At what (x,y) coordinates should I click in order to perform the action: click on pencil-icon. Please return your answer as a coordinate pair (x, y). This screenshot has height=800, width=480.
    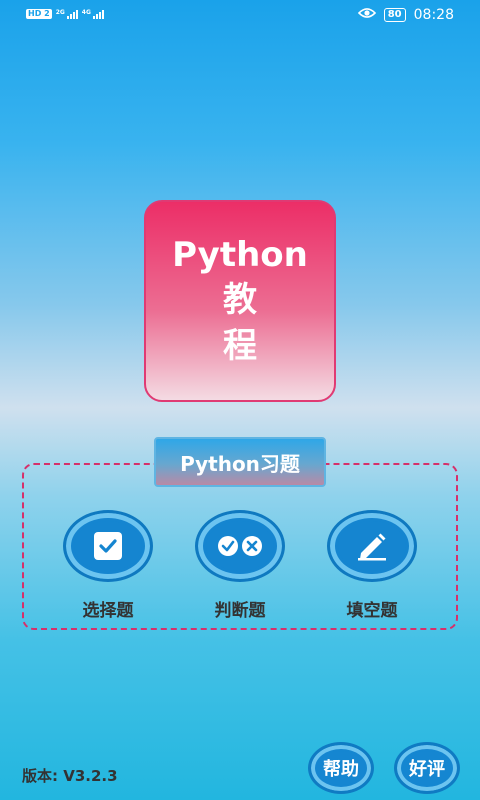
    Looking at the image, I should click on (372, 546).